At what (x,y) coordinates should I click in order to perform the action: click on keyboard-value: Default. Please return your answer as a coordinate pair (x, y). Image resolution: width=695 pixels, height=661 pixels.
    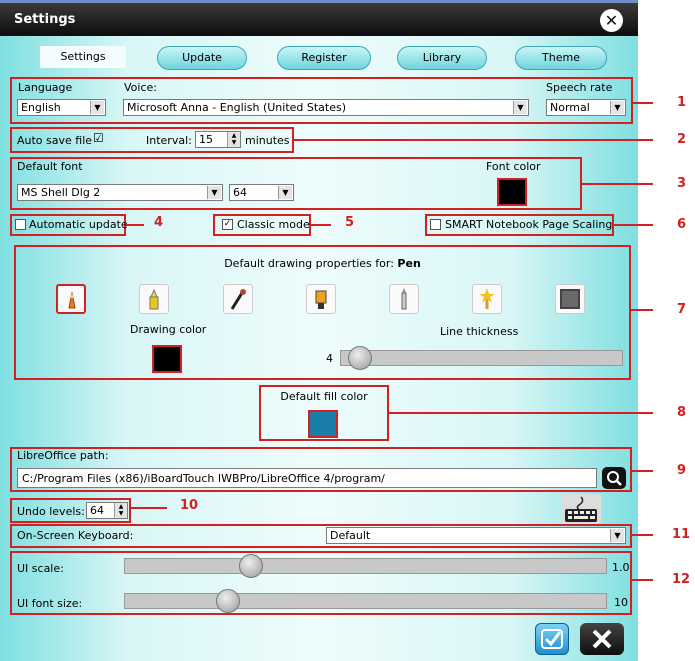
    Looking at the image, I should click on (350, 535).